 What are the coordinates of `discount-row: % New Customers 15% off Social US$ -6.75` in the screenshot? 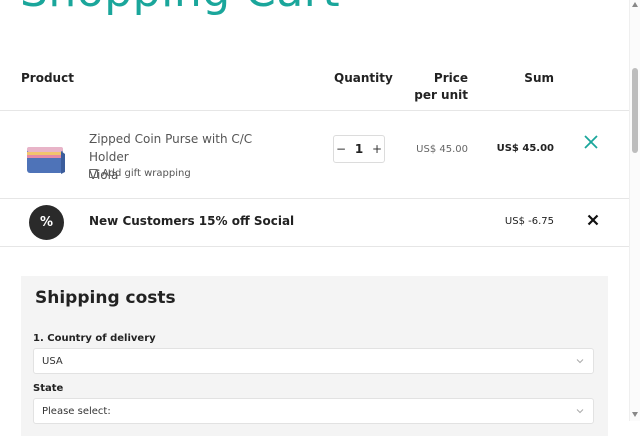 It's located at (315, 223).